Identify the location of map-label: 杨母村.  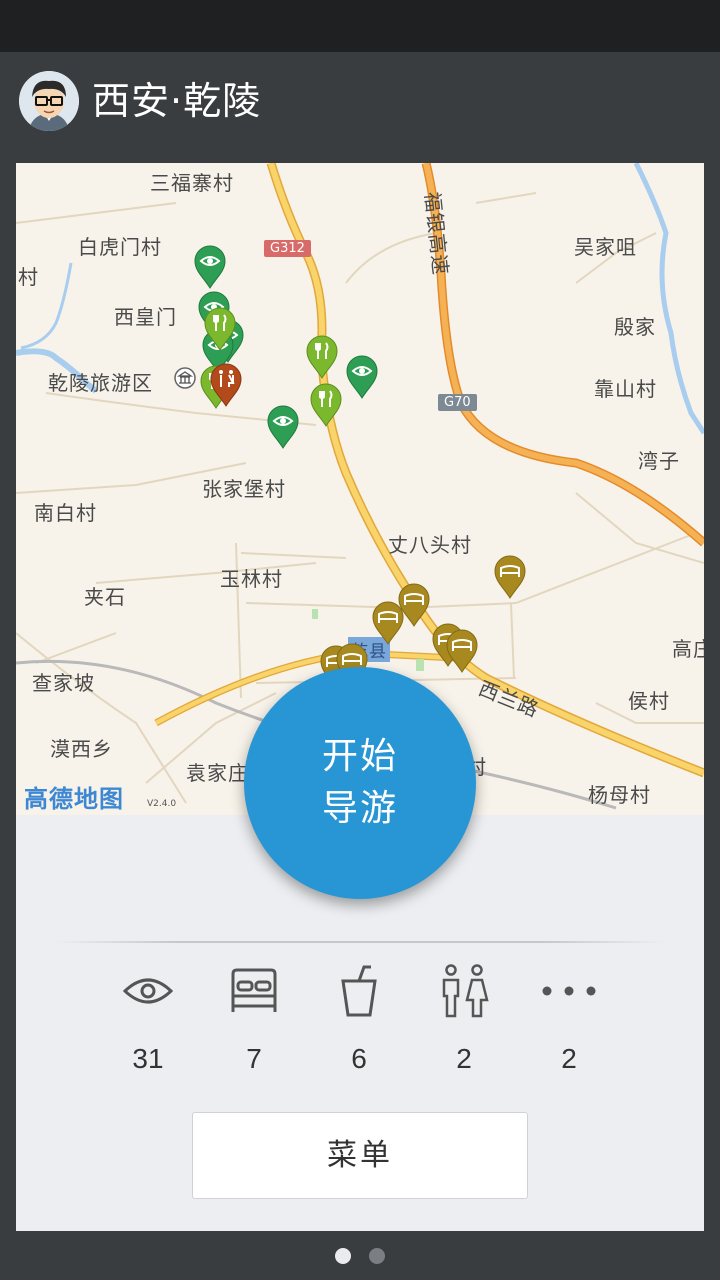
(619, 795).